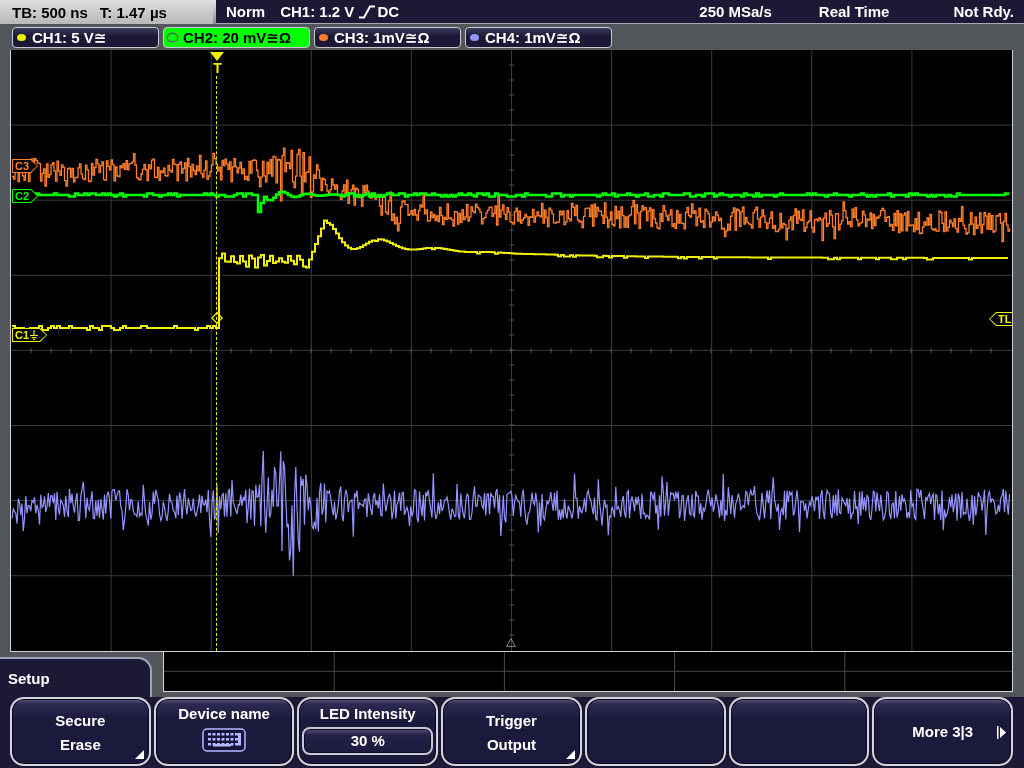 The image size is (1024, 768). I want to click on marker-label: C2, so click(22, 196).